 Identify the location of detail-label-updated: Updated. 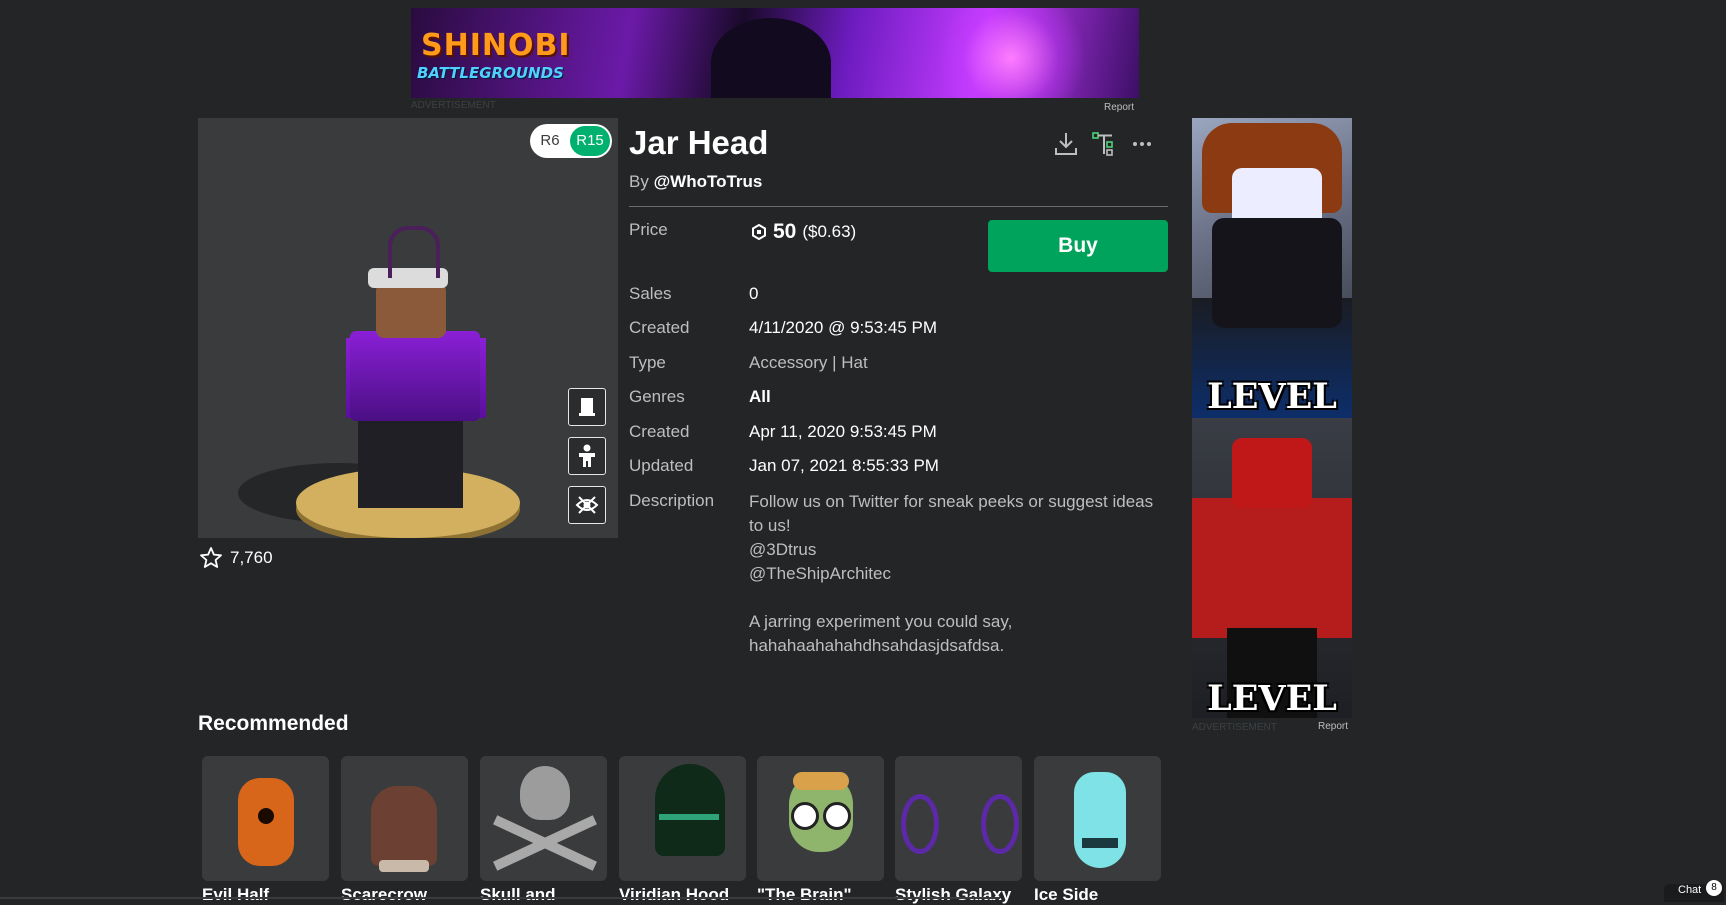
(661, 465).